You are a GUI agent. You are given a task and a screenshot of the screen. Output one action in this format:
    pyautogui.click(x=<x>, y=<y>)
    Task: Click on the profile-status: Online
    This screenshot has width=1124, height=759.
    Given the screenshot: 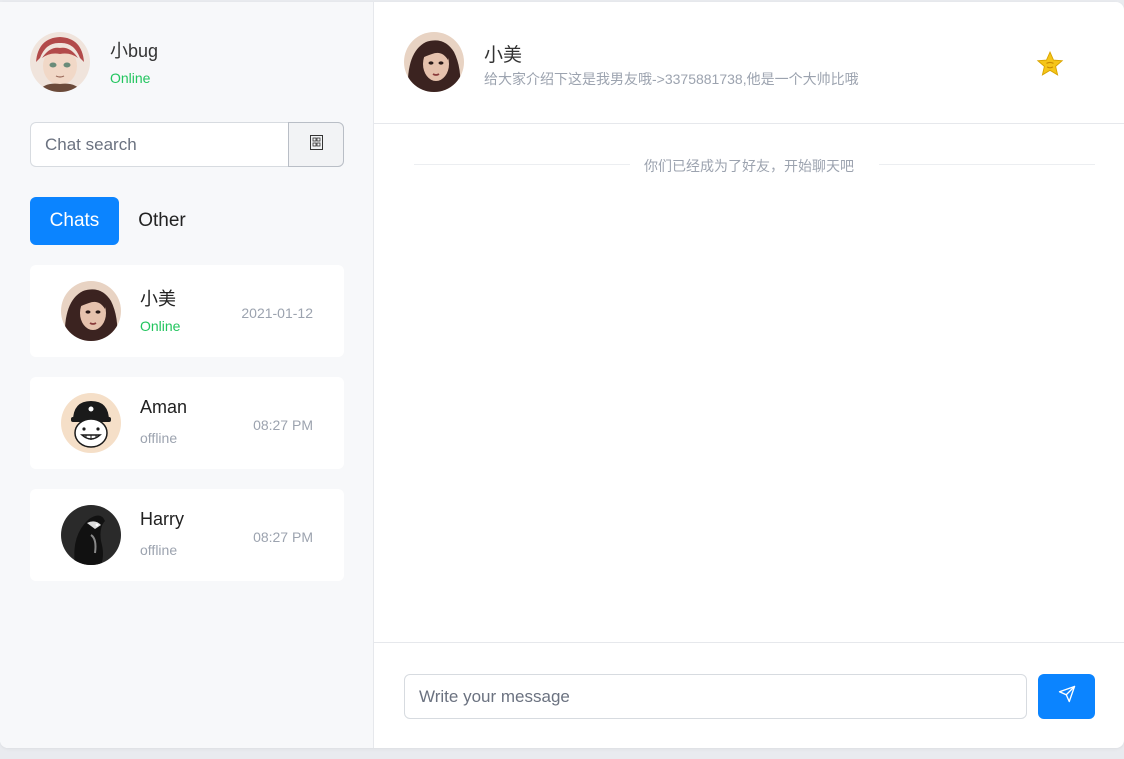 What is the action you would take?
    pyautogui.click(x=130, y=78)
    